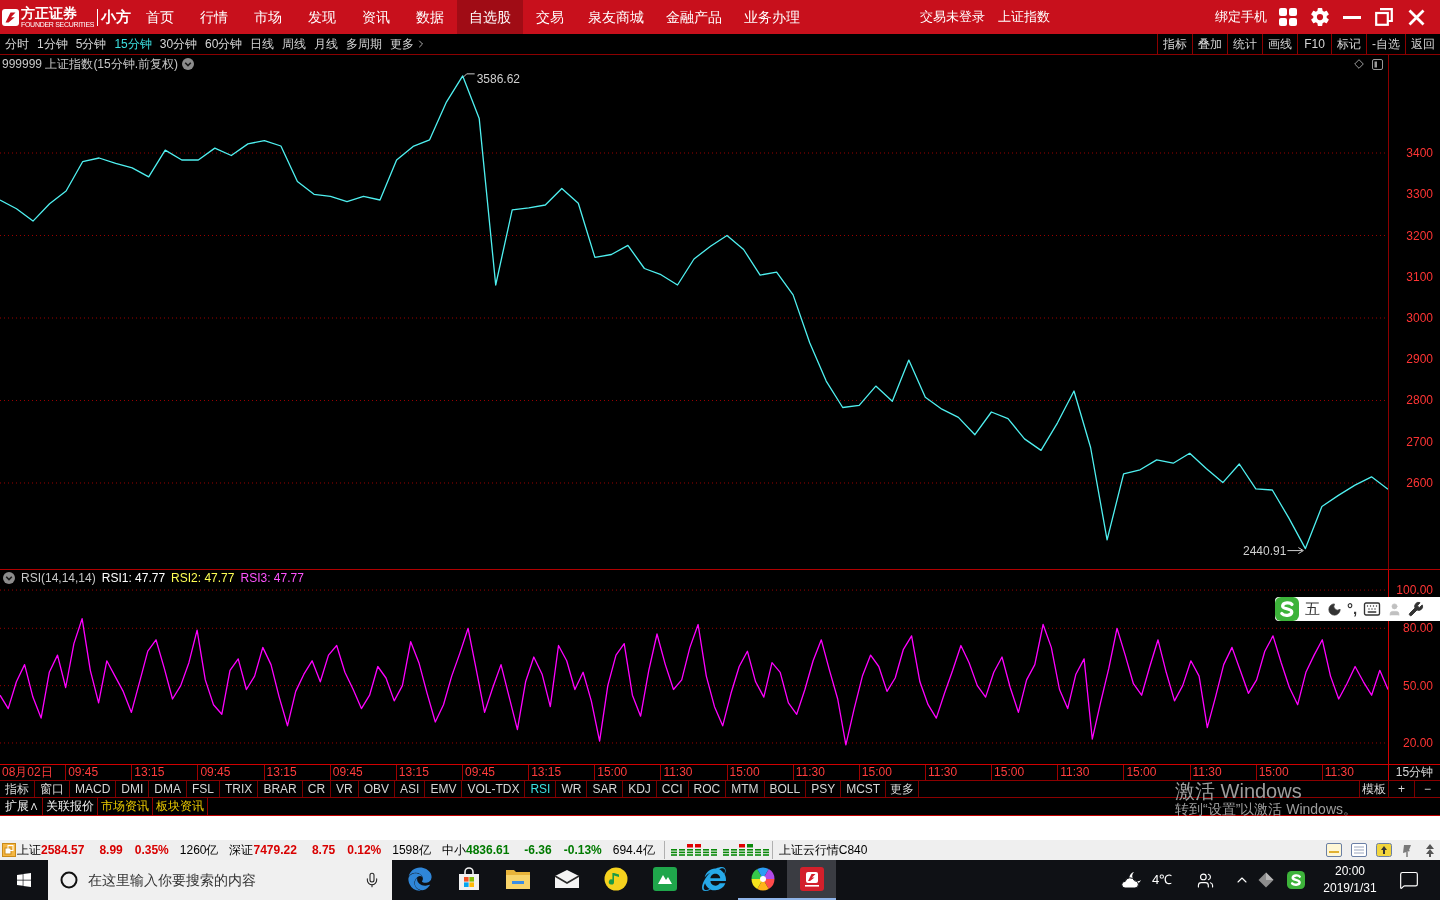  What do you see at coordinates (1174, 44) in the screenshot?
I see `tool-button: 指标` at bounding box center [1174, 44].